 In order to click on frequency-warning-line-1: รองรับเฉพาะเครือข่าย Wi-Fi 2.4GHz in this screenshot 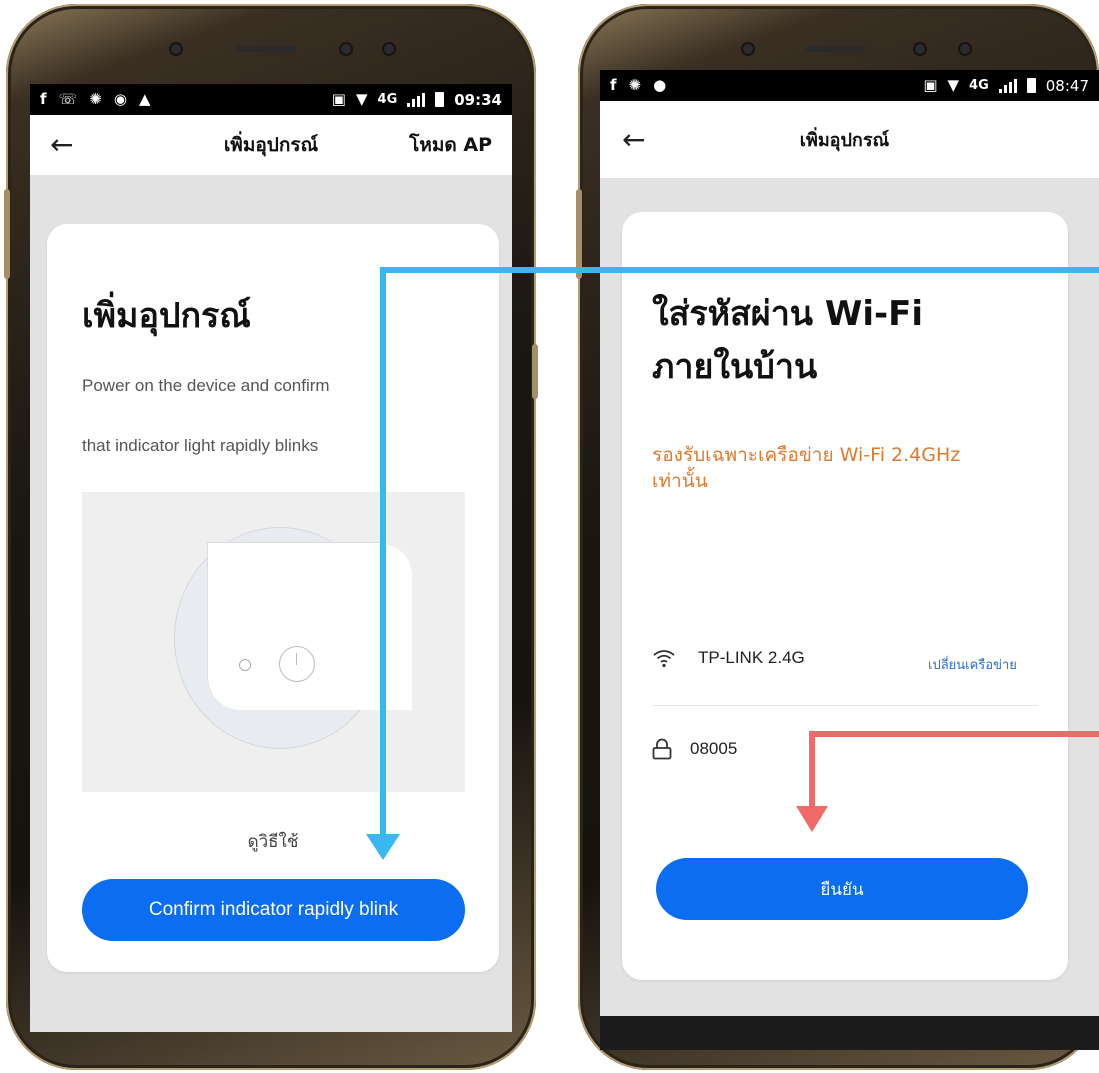, I will do `click(806, 455)`.